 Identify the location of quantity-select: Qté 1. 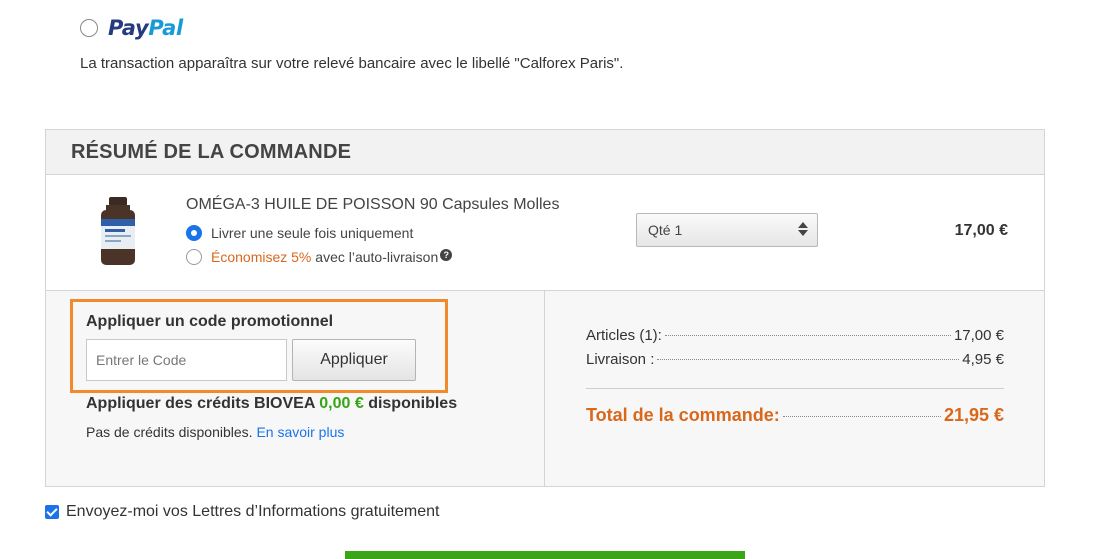
(727, 230).